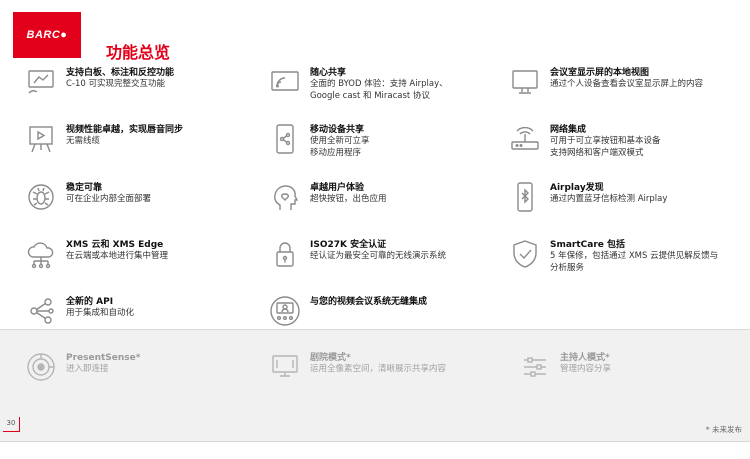 The image size is (750, 459). I want to click on router-icon, so click(525, 139).